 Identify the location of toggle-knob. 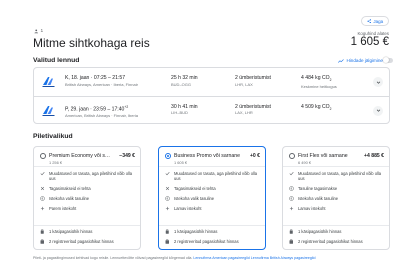
(386, 60).